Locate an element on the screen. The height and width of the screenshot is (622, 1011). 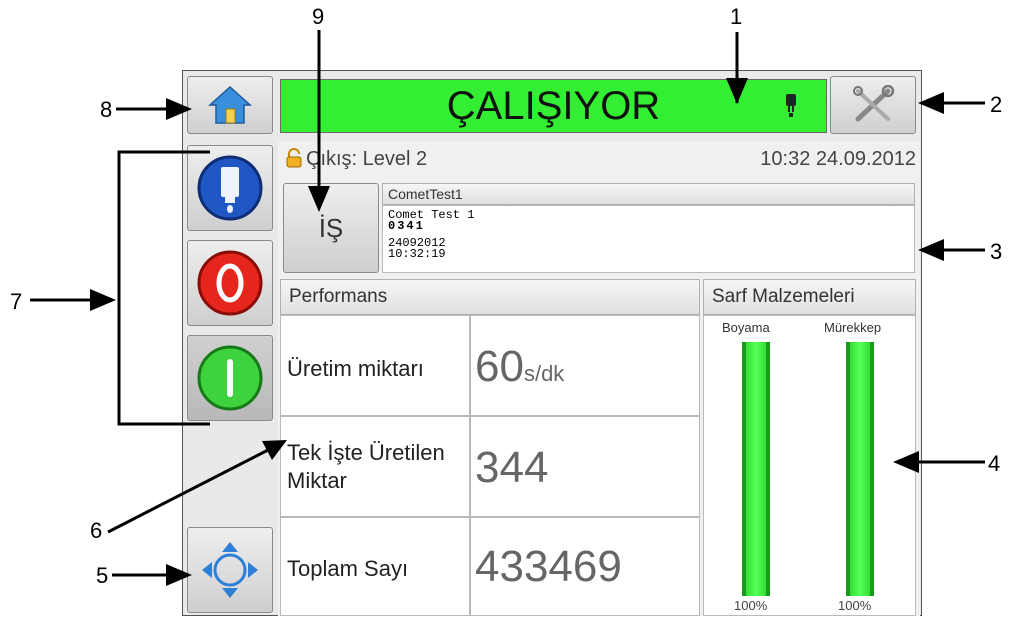
callout-number: 6 is located at coordinates (96, 530).